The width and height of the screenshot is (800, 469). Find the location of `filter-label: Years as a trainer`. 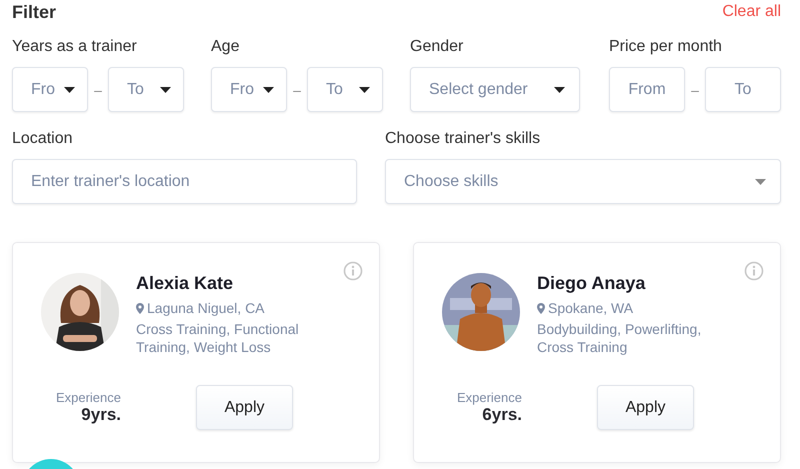

filter-label: Years as a trainer is located at coordinates (75, 47).